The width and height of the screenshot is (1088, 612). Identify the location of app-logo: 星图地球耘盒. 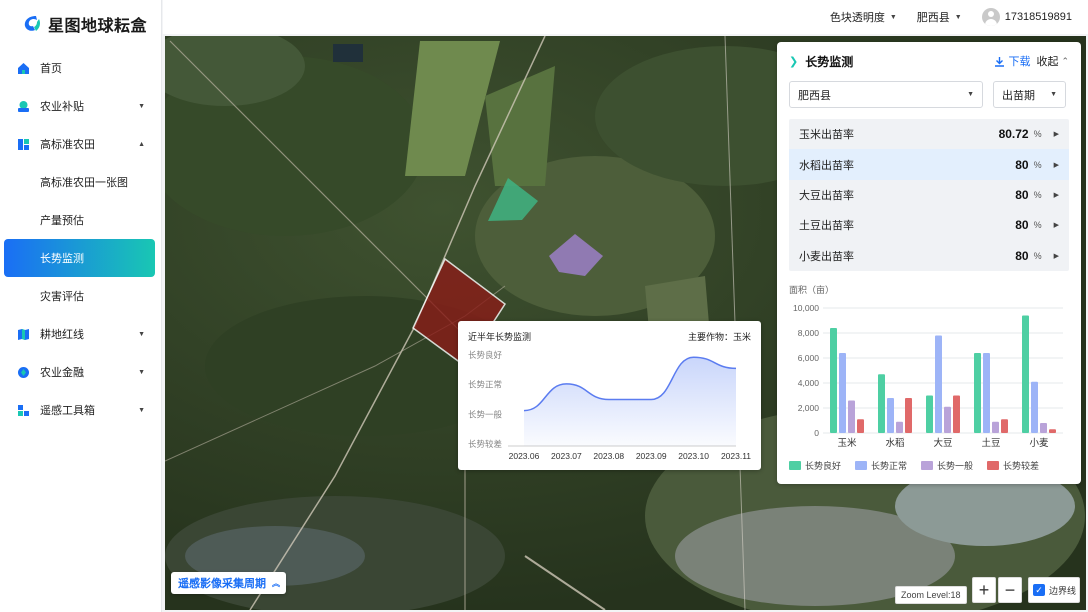
(80, 24).